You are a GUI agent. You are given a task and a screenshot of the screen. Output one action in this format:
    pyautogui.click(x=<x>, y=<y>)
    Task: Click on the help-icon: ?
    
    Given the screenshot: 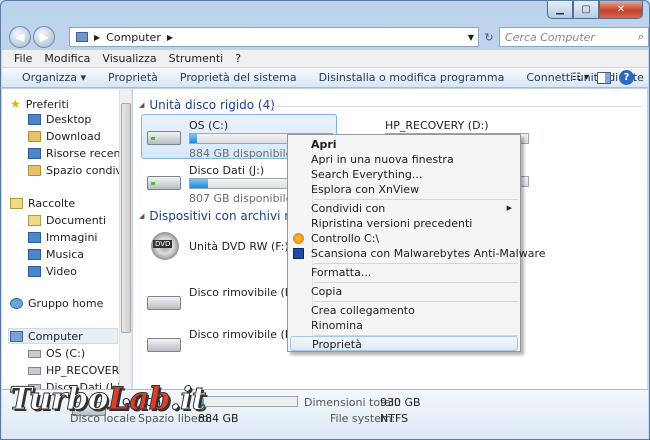 What is the action you would take?
    pyautogui.click(x=626, y=77)
    